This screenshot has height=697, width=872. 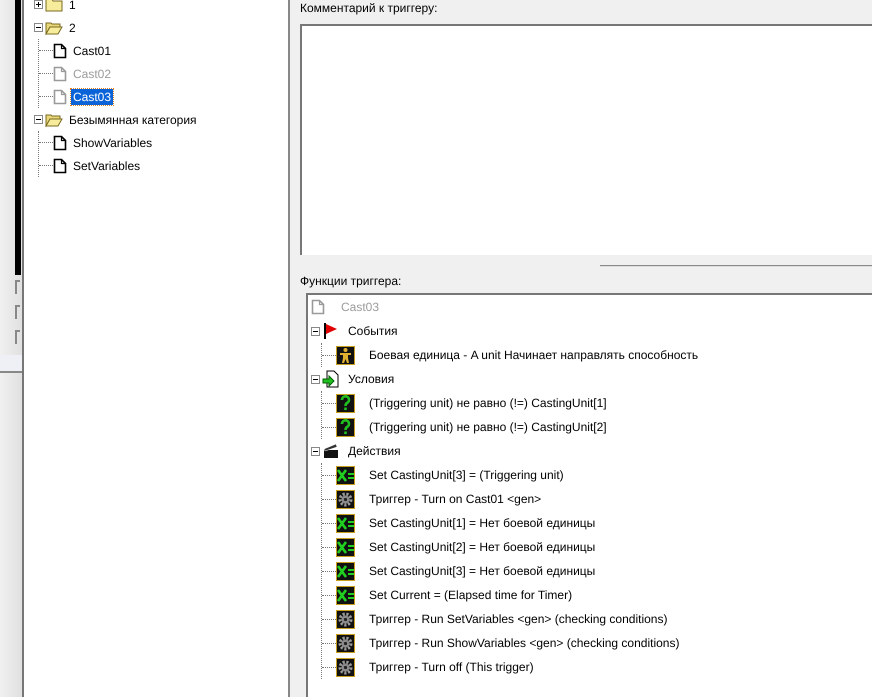 I want to click on tree-item: Set CastingUnit[1] = Нет боевой единицы, so click(x=482, y=523).